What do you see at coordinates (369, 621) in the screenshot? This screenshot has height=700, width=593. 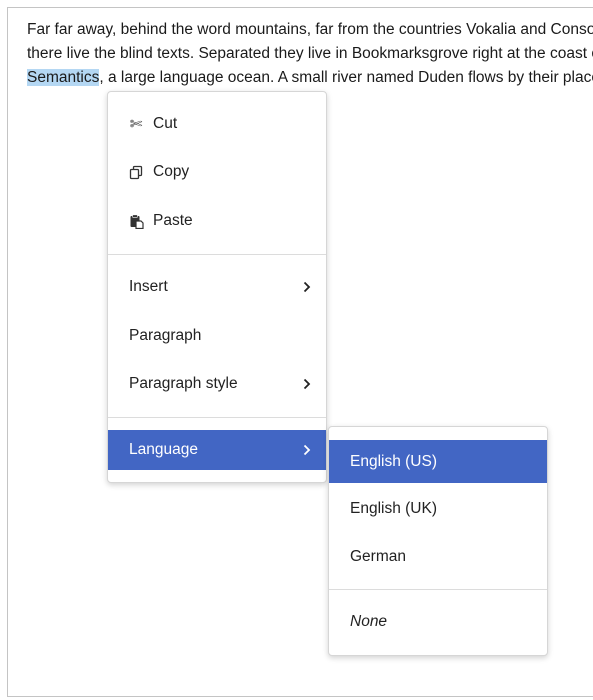 I see `menu-item-label: None` at bounding box center [369, 621].